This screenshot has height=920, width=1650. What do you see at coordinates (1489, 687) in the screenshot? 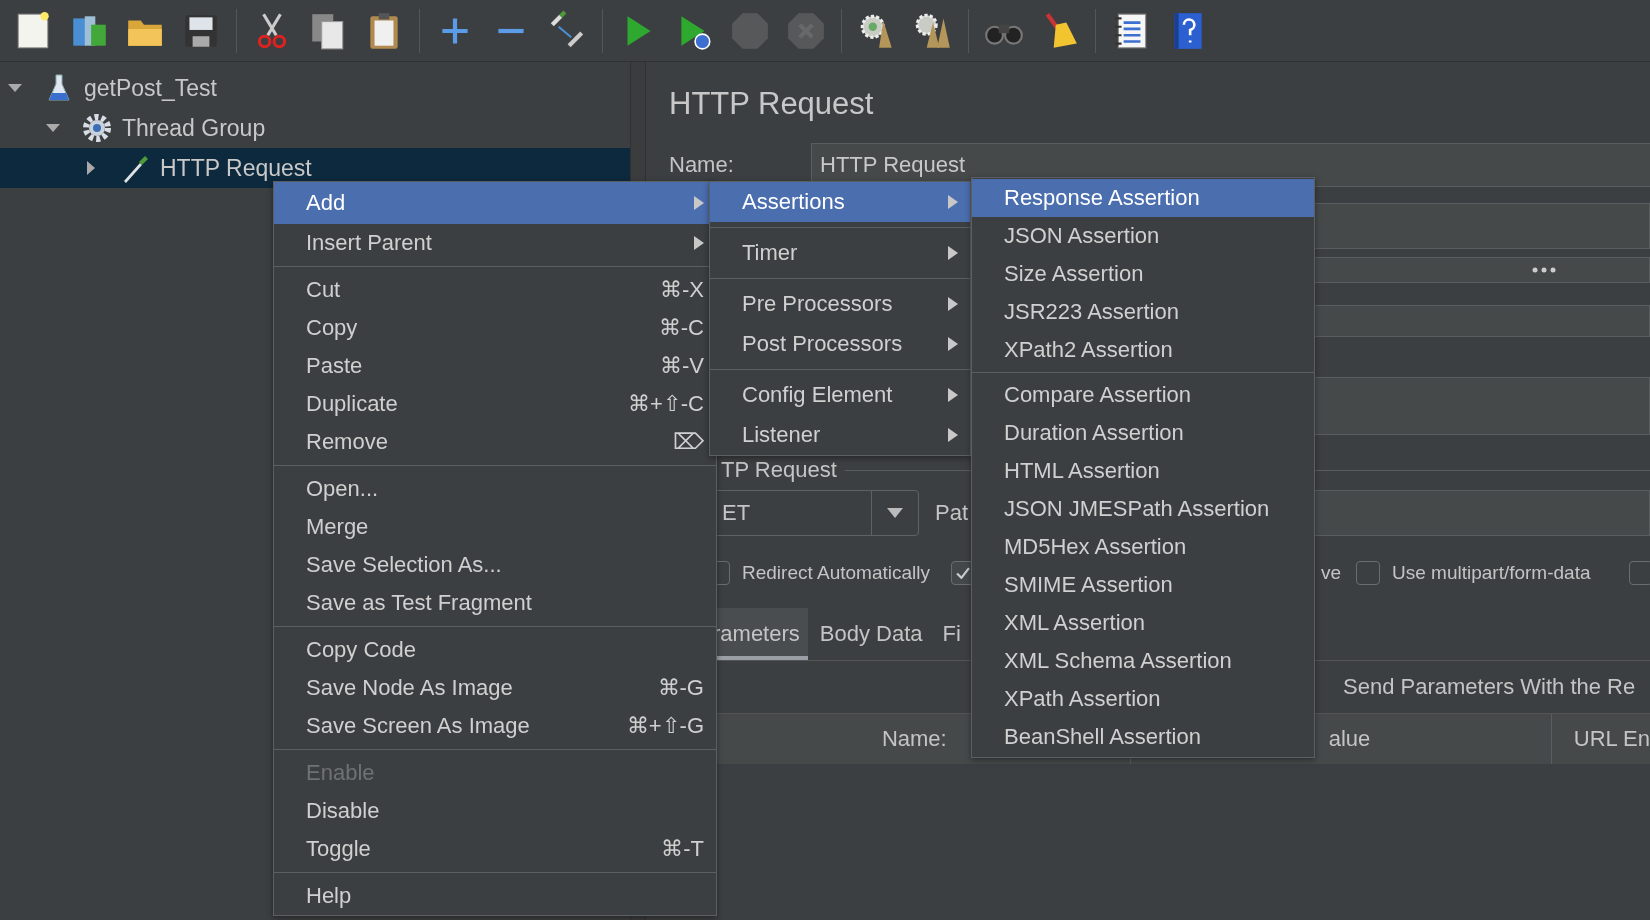
I see `send-parameters-label: Send Parameters With the Re` at bounding box center [1489, 687].